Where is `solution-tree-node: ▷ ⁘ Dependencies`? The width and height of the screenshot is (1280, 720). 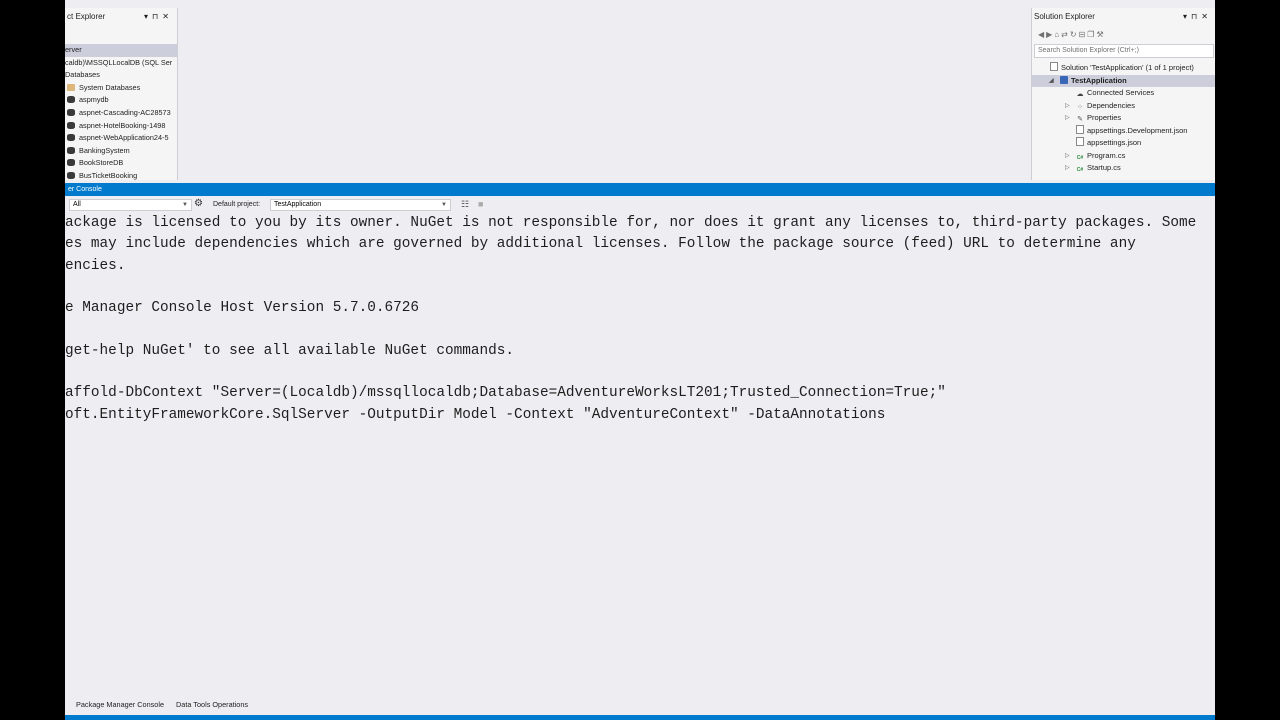
solution-tree-node: ▷ ⁘ Dependencies is located at coordinates (1123, 106).